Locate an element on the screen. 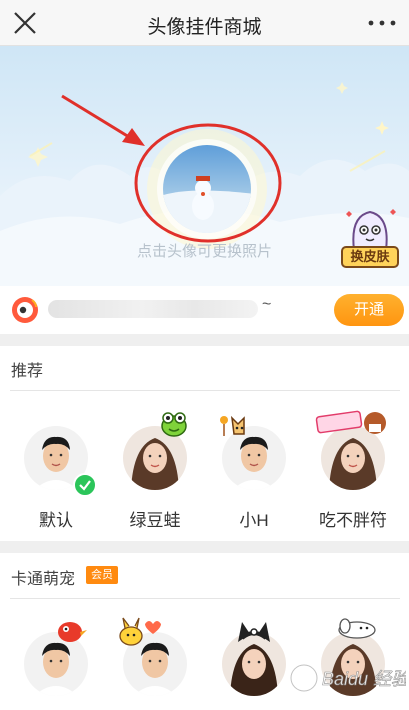 The image size is (409, 710). pendant-item-green-frog: 绿豆蛙 is located at coordinates (155, 471).